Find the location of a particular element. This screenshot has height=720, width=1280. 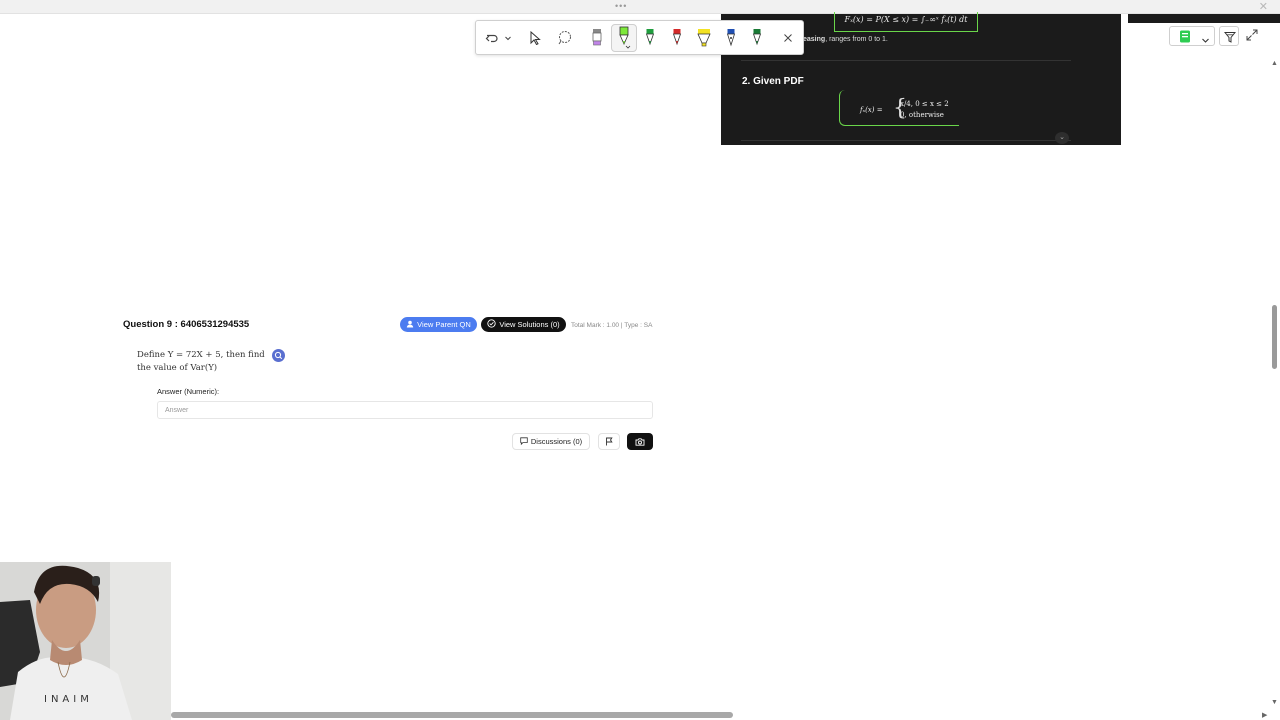

camera-icon is located at coordinates (640, 442).